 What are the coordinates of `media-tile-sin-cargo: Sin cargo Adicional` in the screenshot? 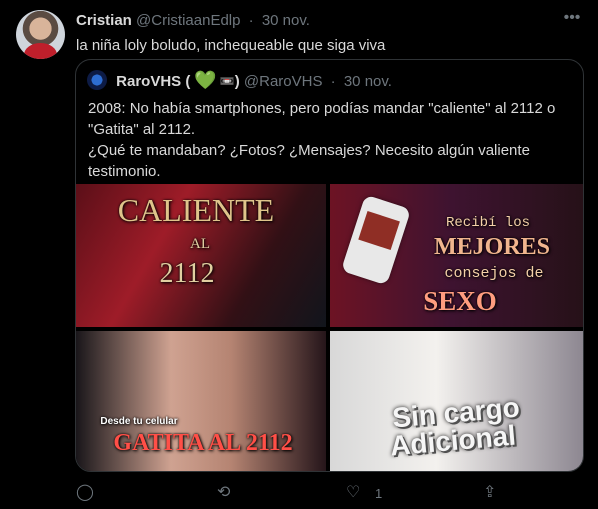 It's located at (456, 401).